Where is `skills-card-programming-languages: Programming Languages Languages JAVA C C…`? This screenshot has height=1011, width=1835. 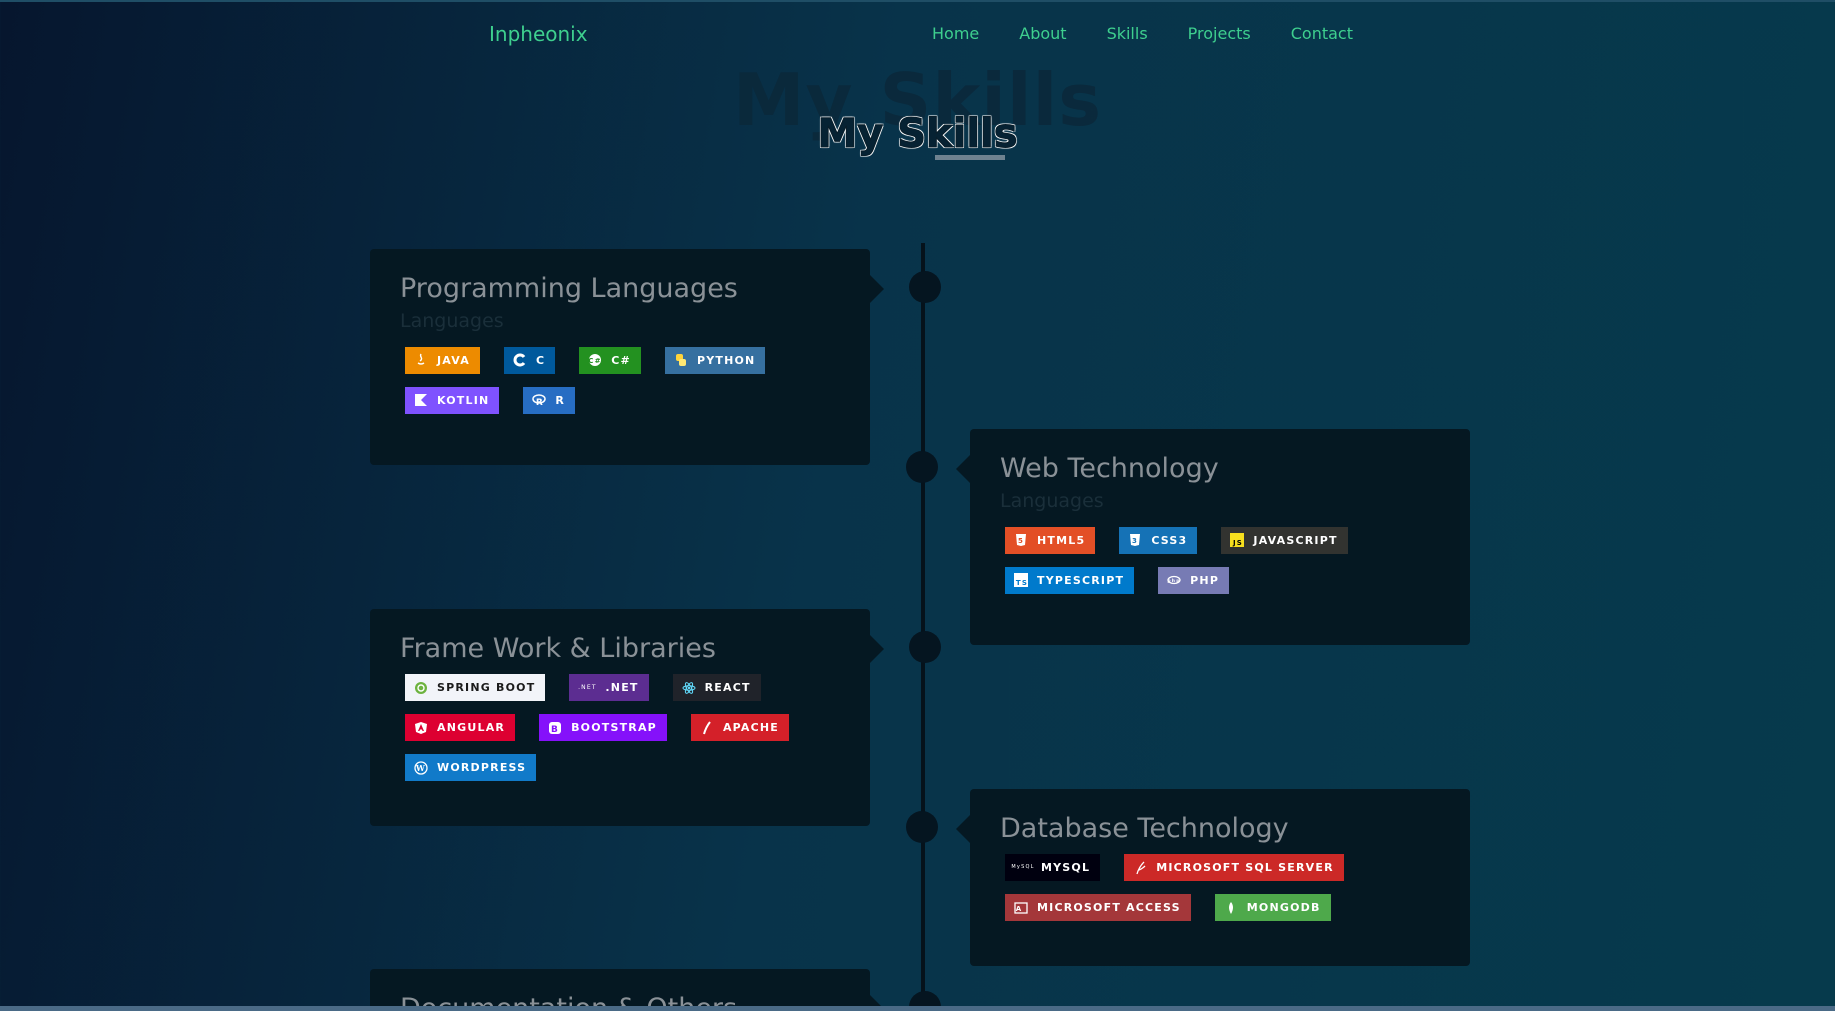
skills-card-programming-languages: Programming Languages Languages JAVA C C… is located at coordinates (627, 357).